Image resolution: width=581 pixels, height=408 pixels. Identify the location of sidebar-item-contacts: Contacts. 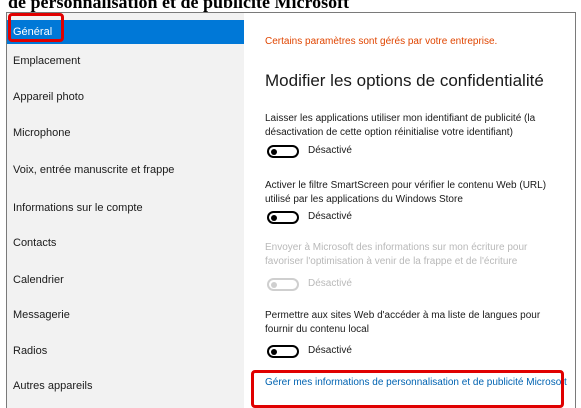
(125, 243).